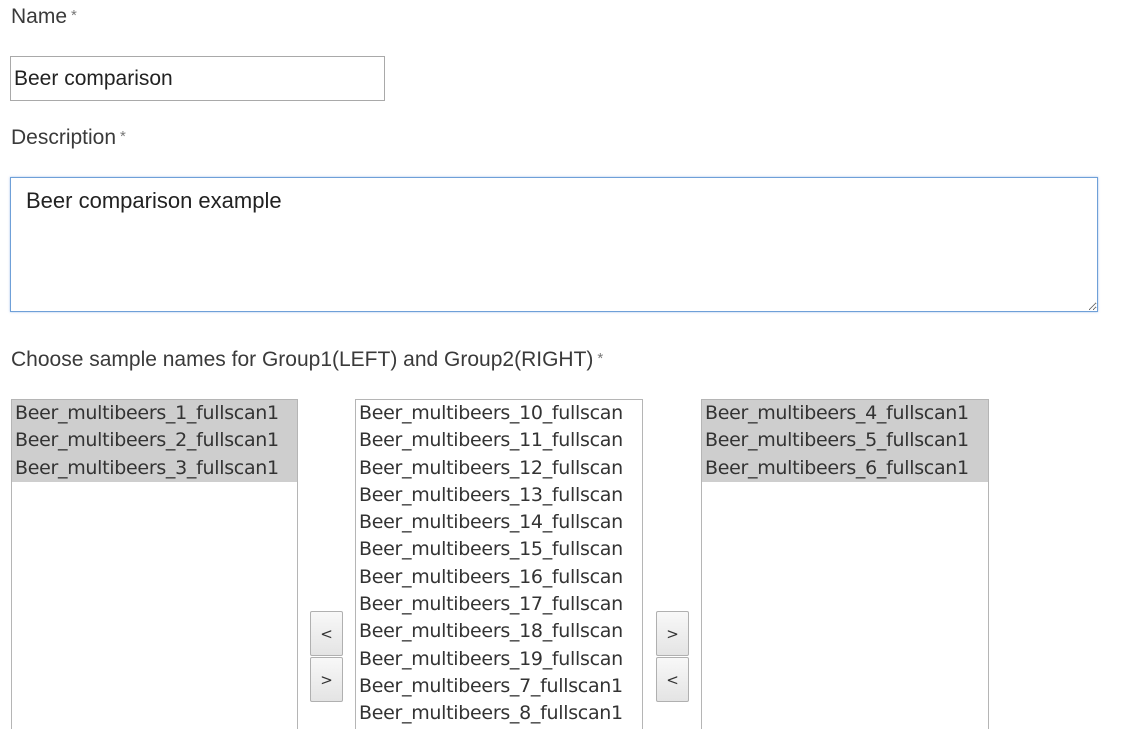 The image size is (1128, 729). What do you see at coordinates (672, 633) in the screenshot?
I see `move-to-group2-button: >` at bounding box center [672, 633].